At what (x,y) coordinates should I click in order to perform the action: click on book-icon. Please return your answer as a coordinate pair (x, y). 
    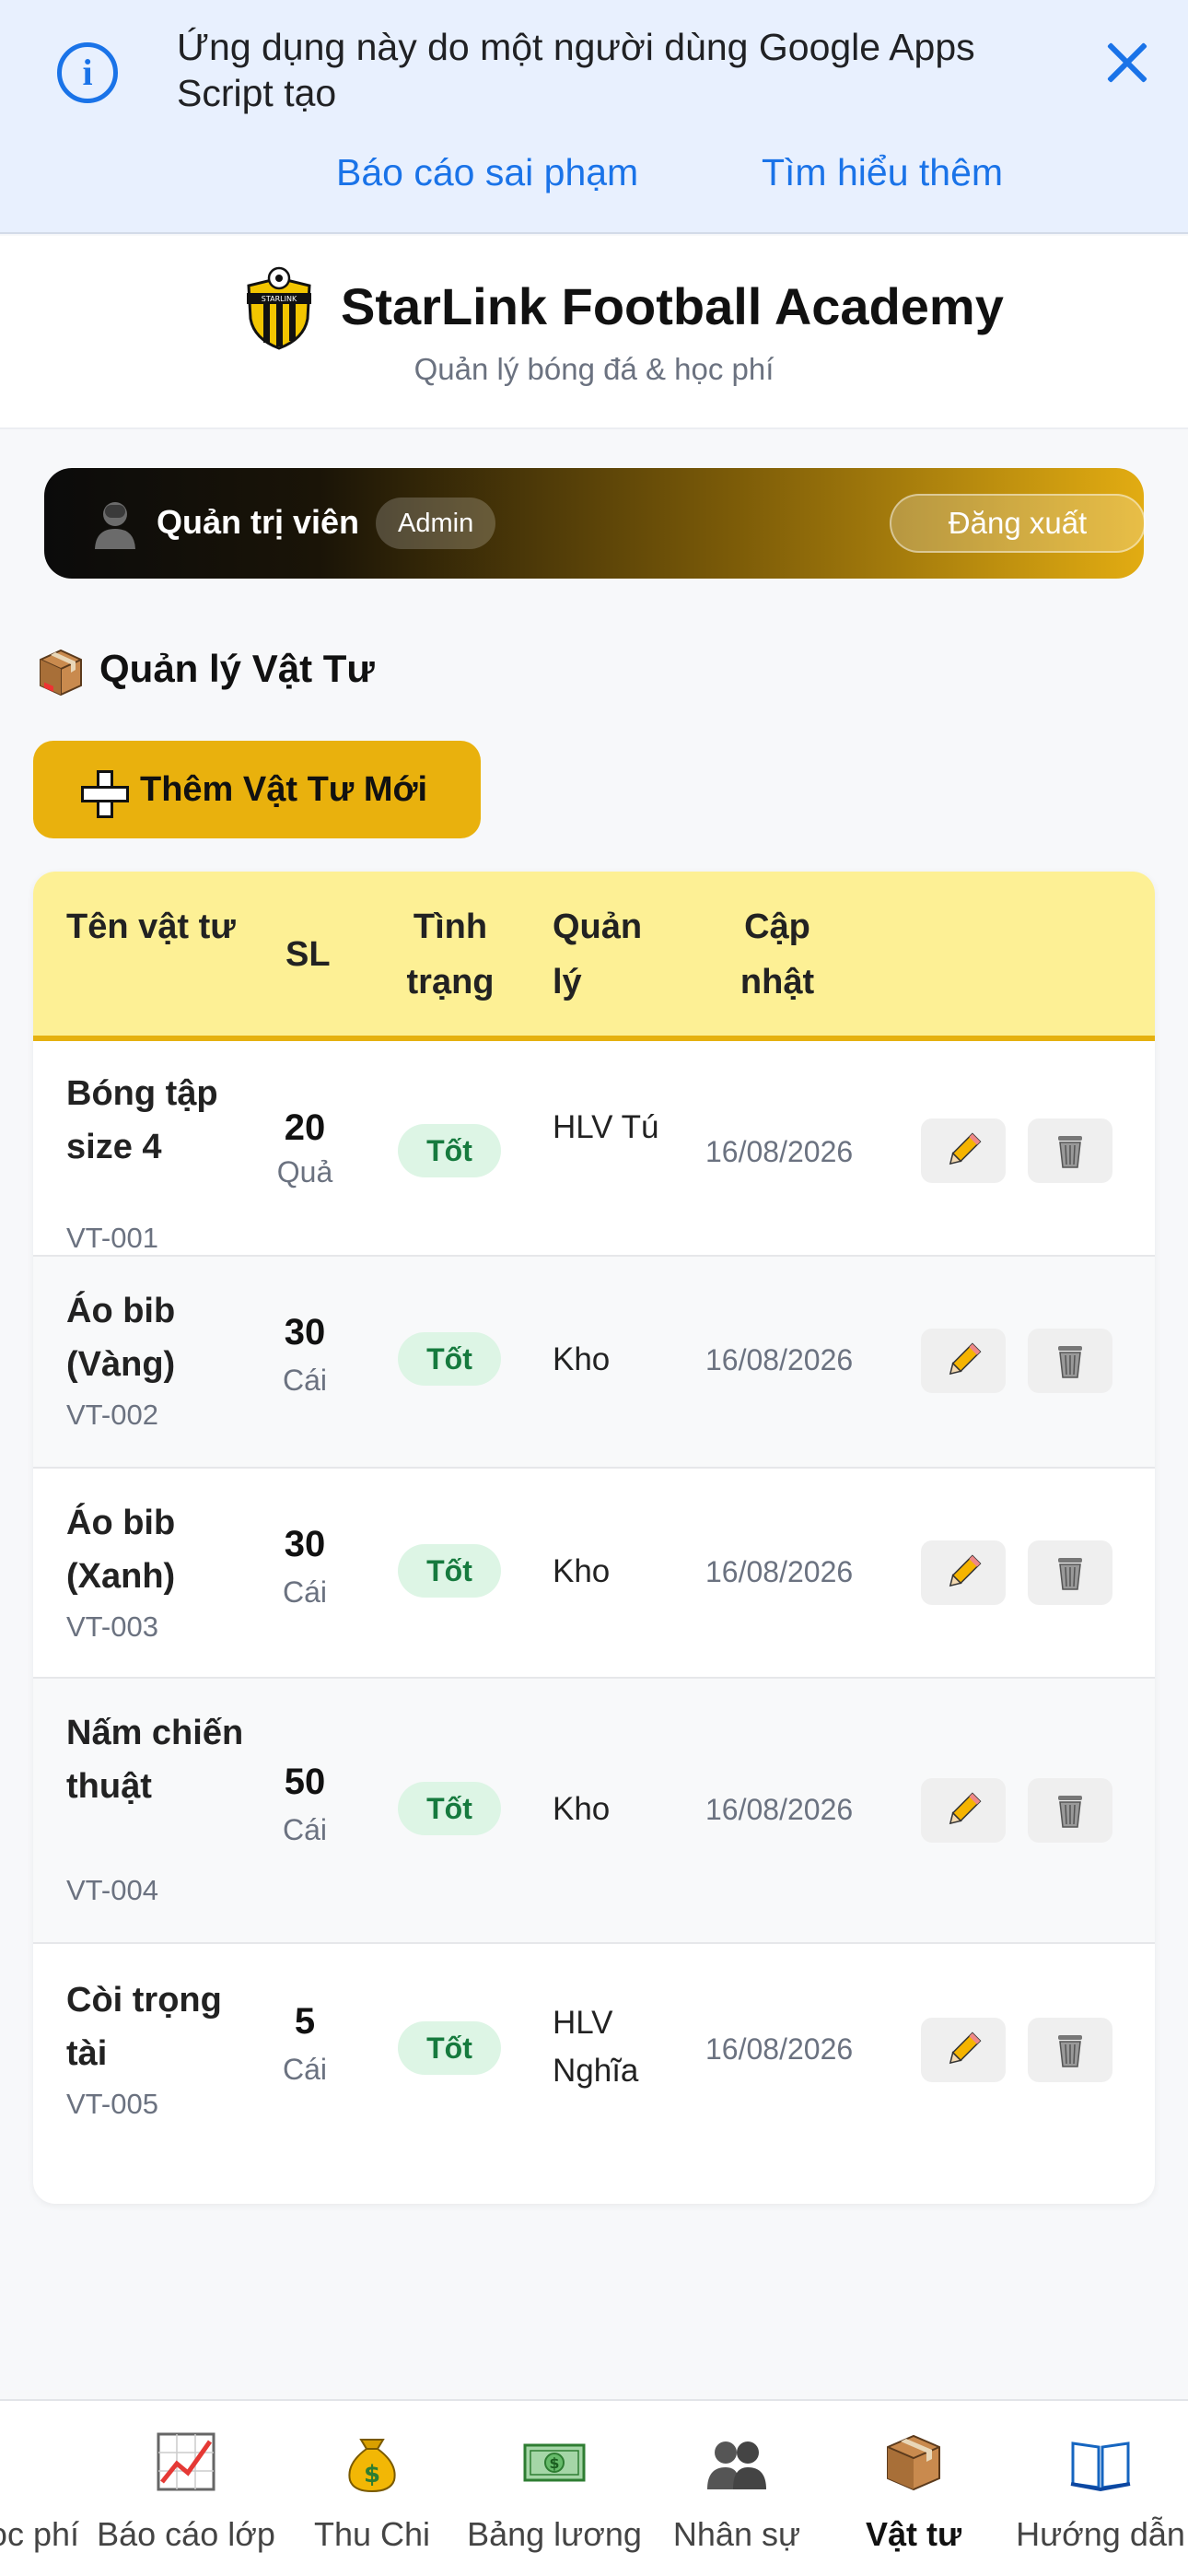
    Looking at the image, I should click on (1100, 2466).